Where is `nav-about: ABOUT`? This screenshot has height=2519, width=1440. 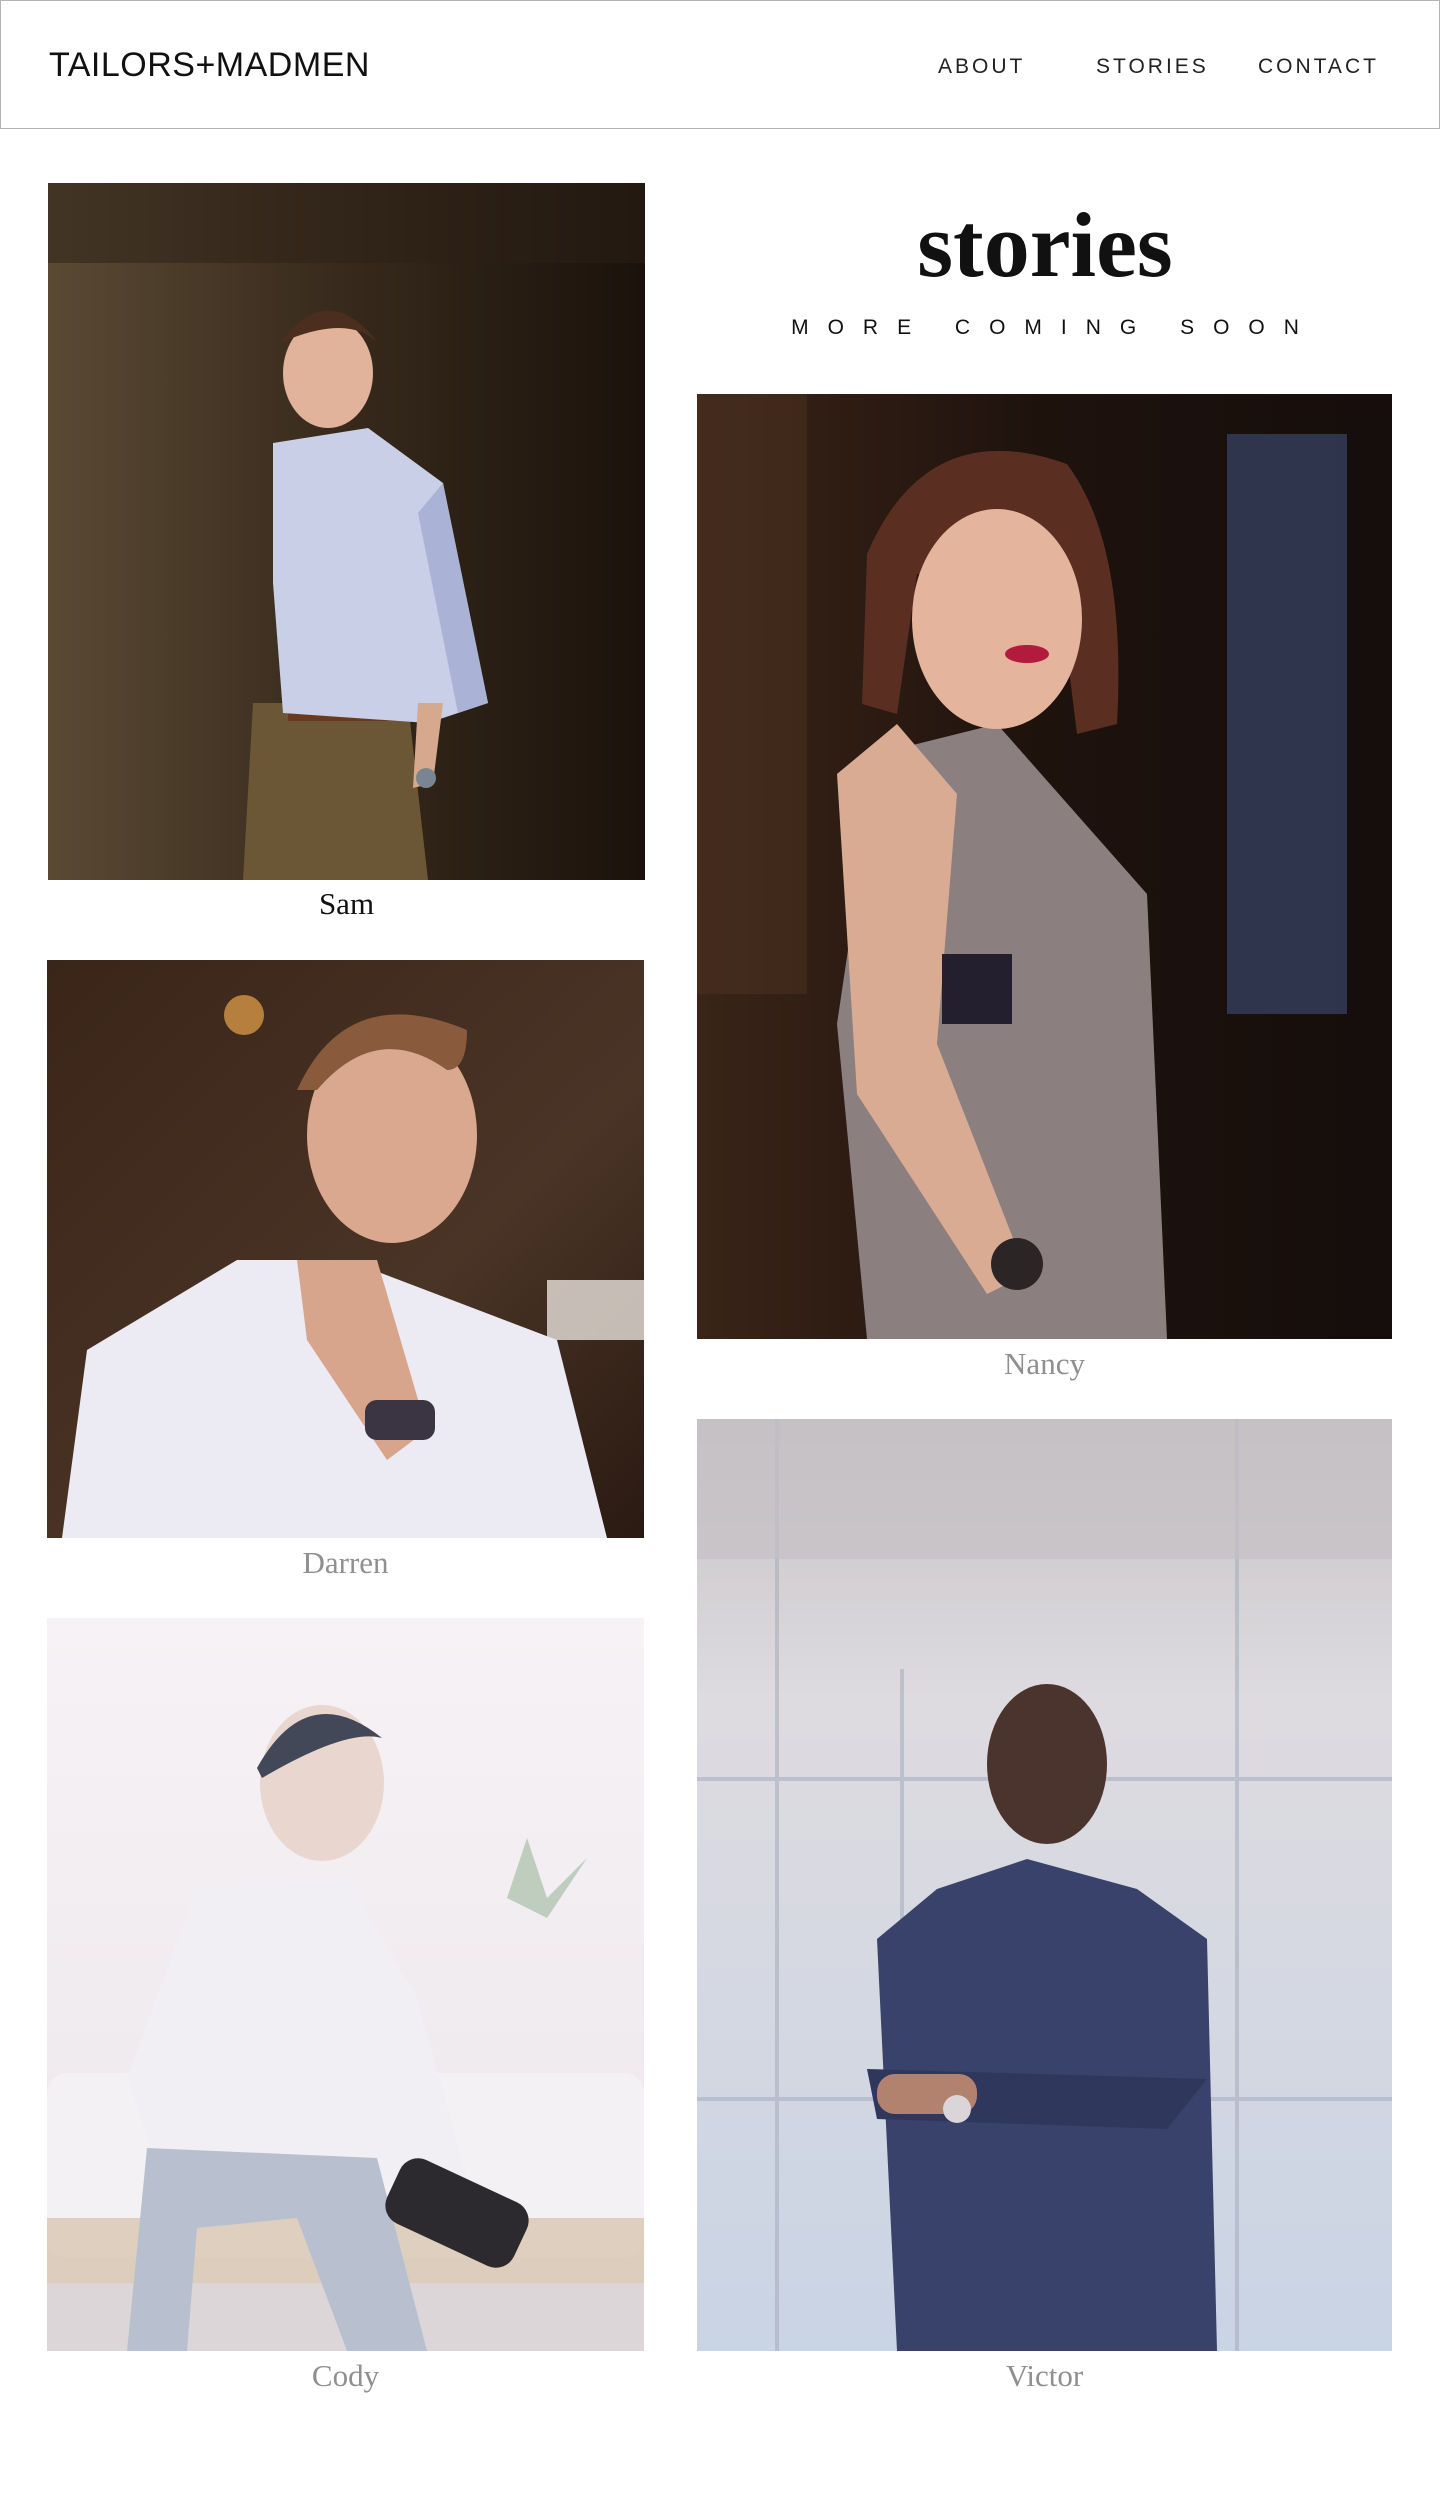 nav-about: ABOUT is located at coordinates (981, 67).